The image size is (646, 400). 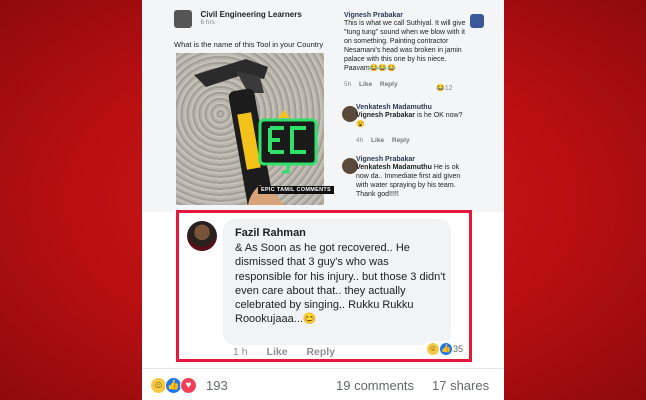 I want to click on comment-actions: 1 h Like Reply, so click(x=292, y=352).